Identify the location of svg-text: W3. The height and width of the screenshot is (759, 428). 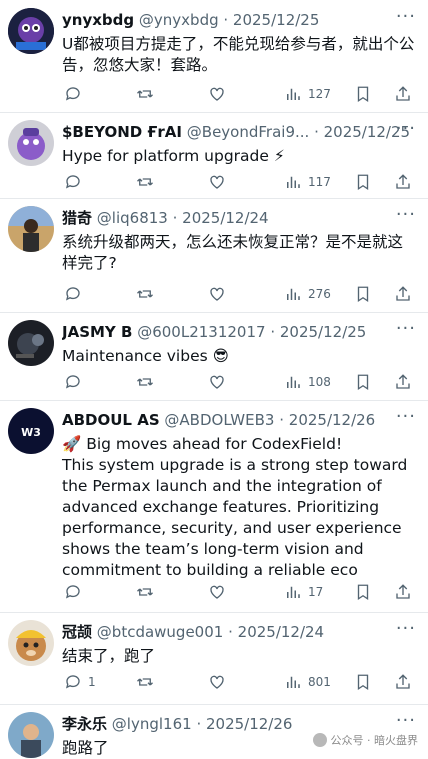
(31, 432).